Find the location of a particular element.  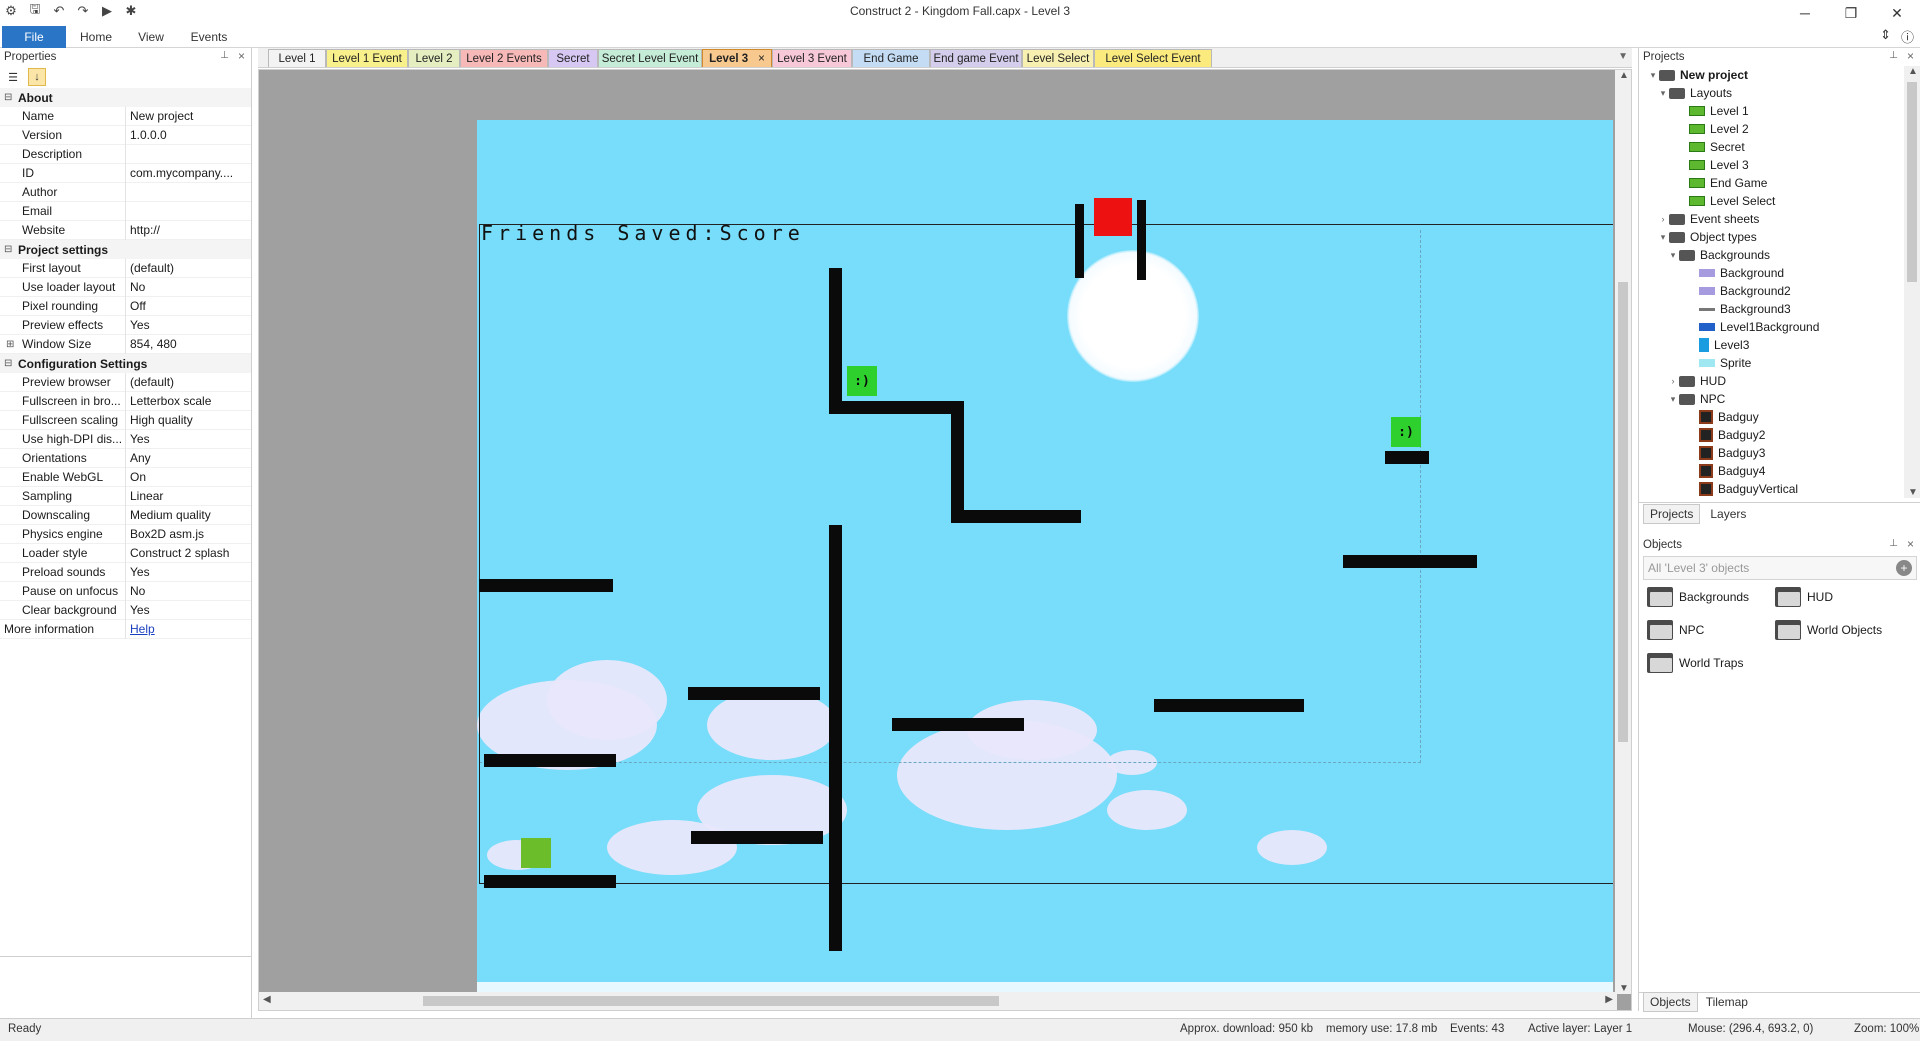

doc-tab: Level 1 Event is located at coordinates (367, 58).